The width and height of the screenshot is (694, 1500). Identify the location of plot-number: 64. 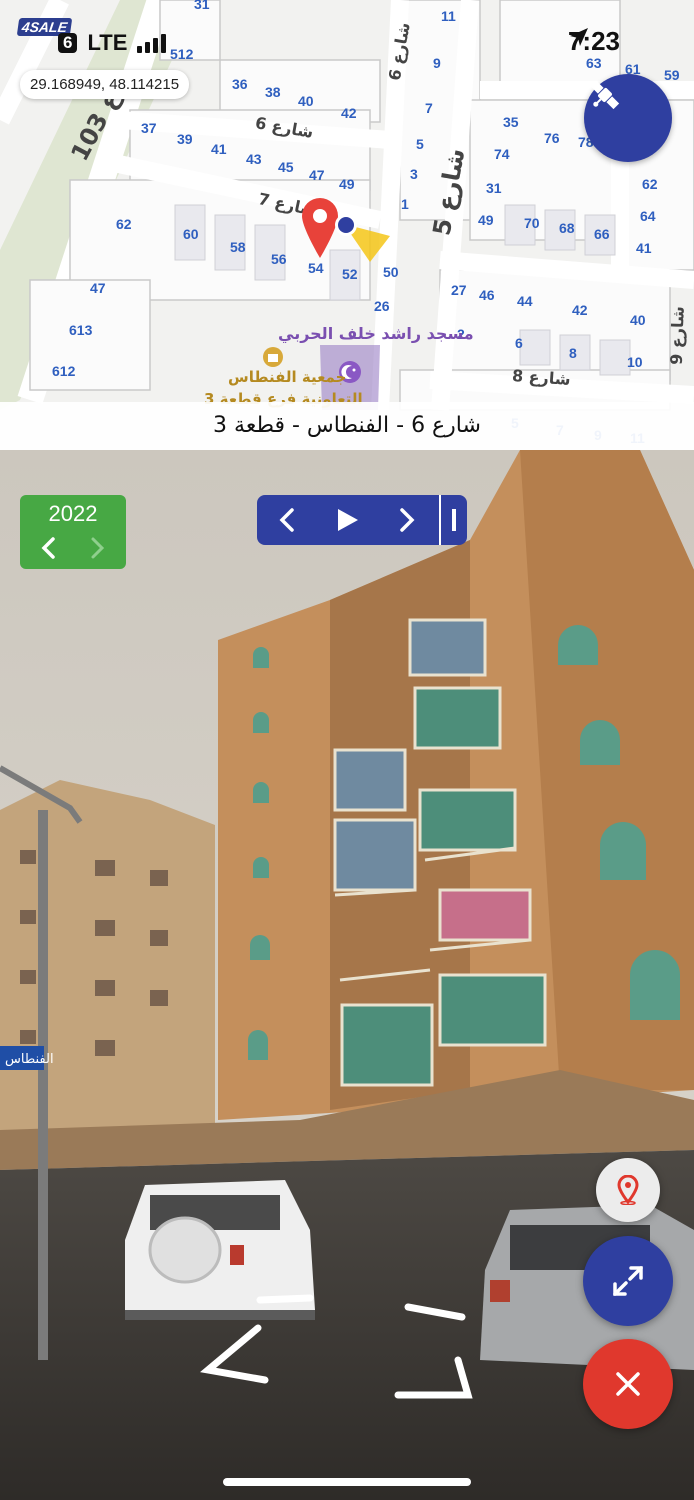
(648, 216).